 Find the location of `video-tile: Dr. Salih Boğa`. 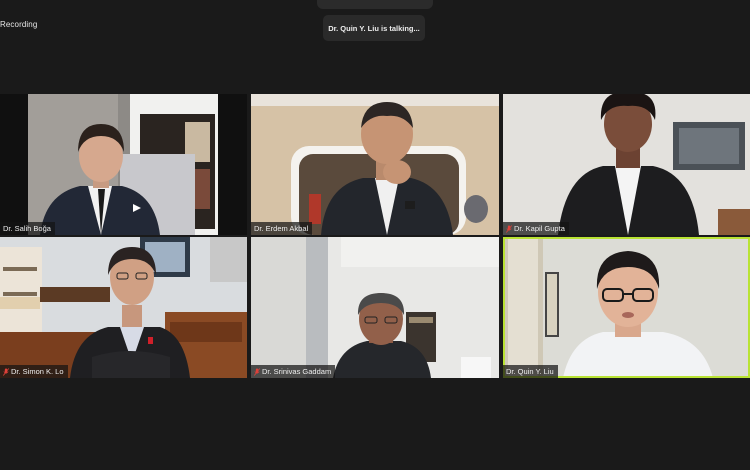

video-tile: Dr. Salih Boğa is located at coordinates (123, 164).